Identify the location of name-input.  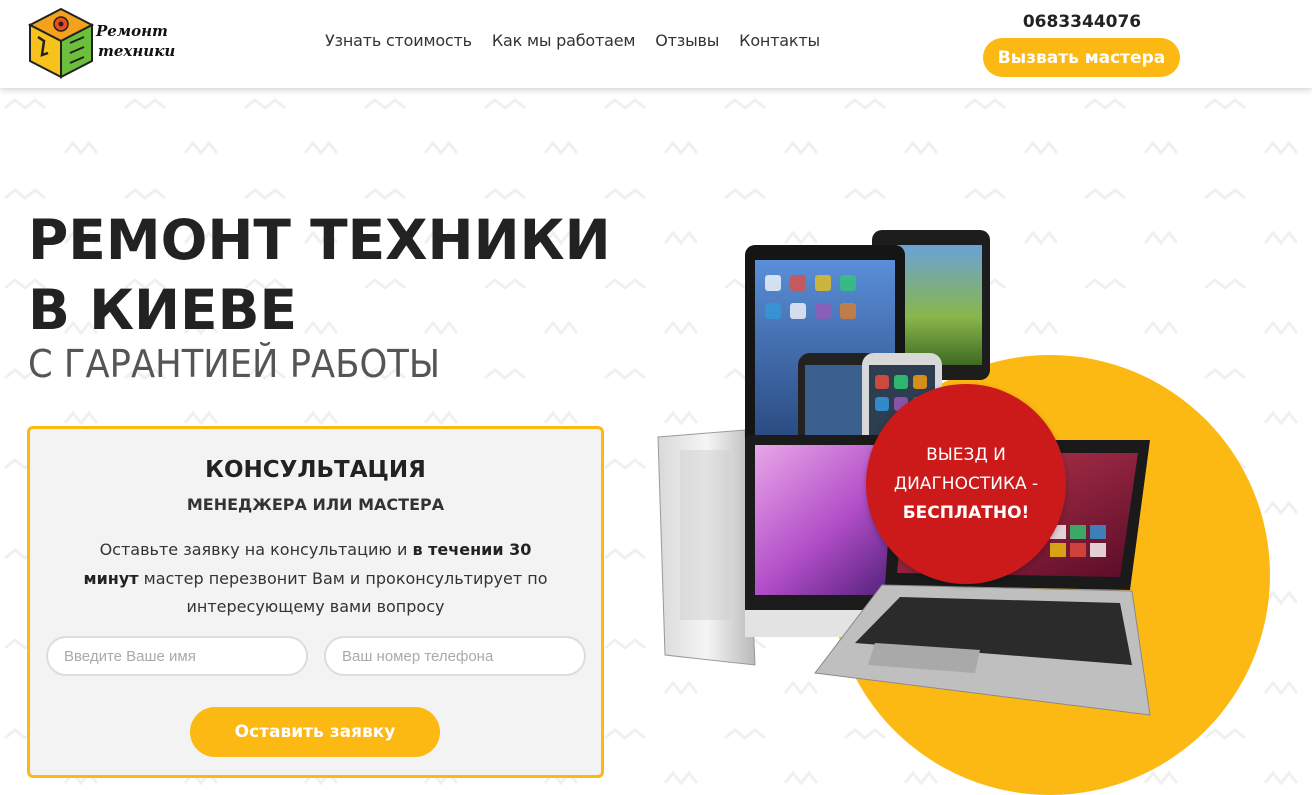
(177, 656).